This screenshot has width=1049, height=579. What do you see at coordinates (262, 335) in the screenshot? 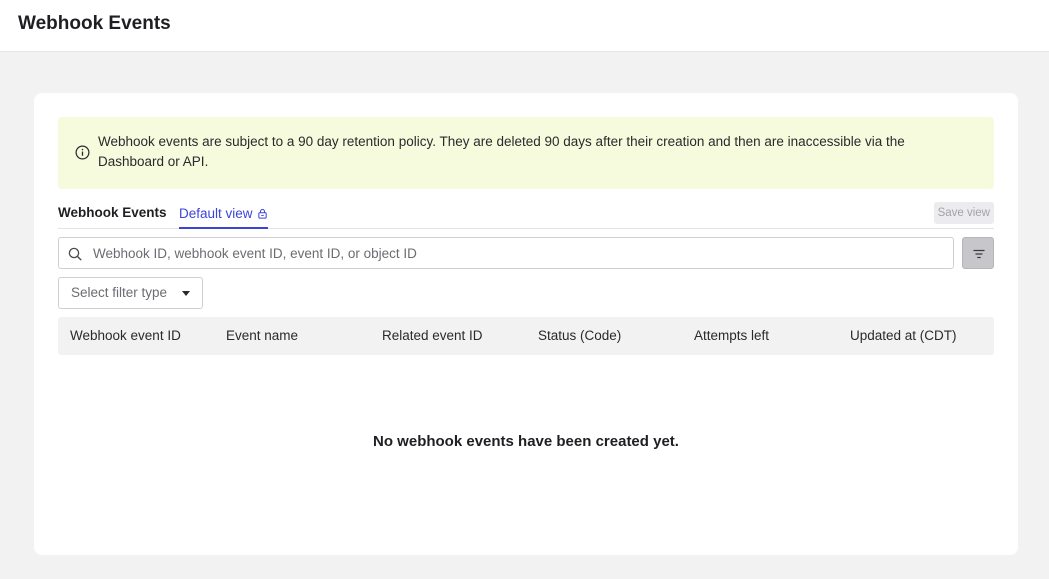
I see `column-header-event-name: Event name` at bounding box center [262, 335].